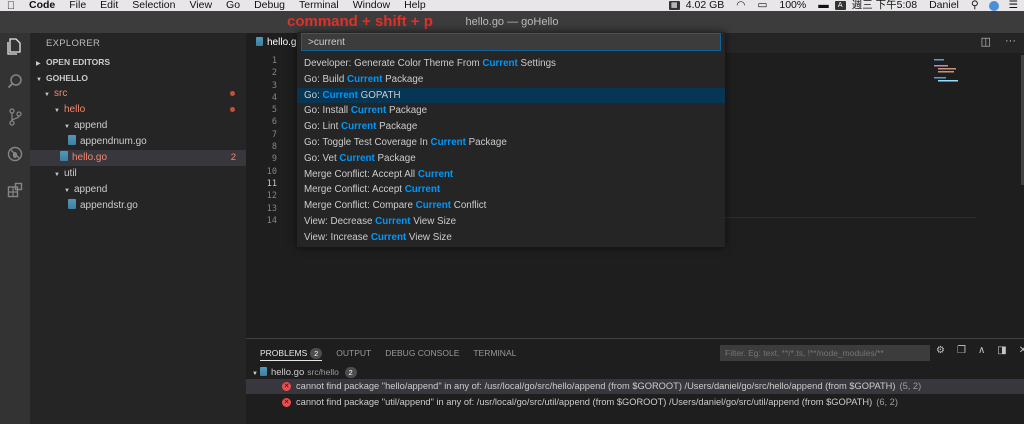  What do you see at coordinates (109, 5) in the screenshot?
I see `menu-edit: Edit` at bounding box center [109, 5].